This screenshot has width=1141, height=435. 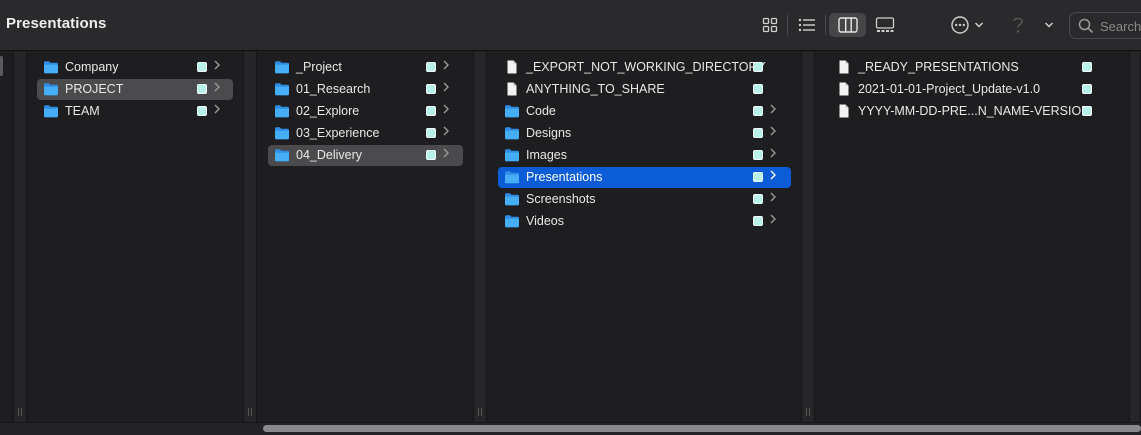 I want to click on folder-item: 01_Research, so click(x=365, y=89).